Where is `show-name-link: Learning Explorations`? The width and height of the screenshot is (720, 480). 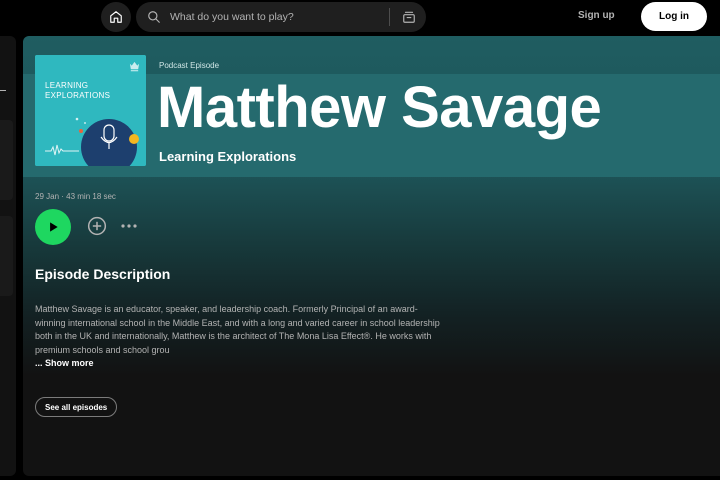 show-name-link: Learning Explorations is located at coordinates (227, 156).